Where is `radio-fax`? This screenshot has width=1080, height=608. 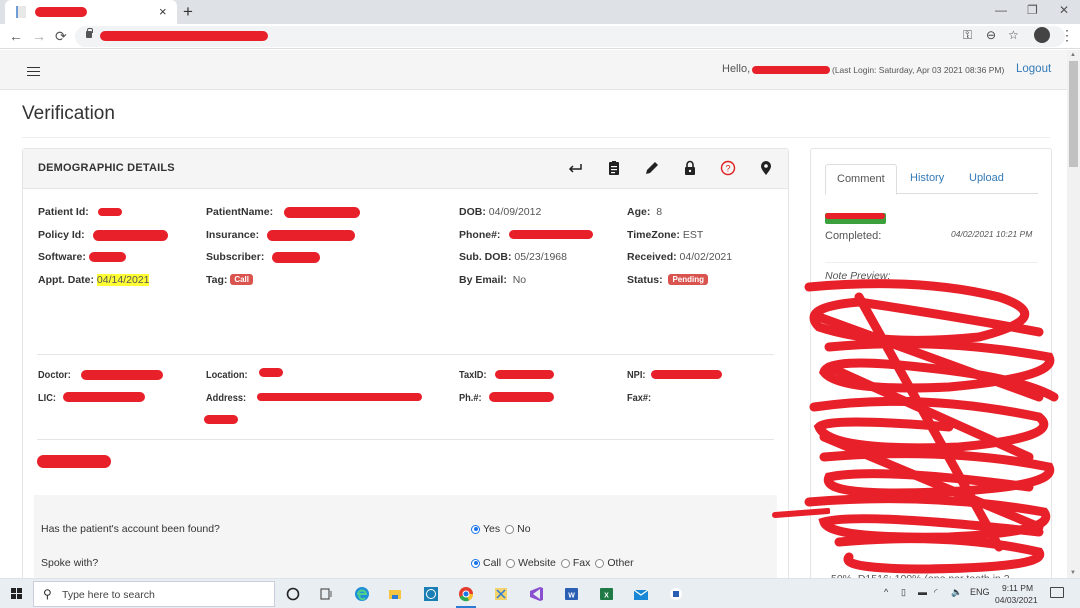 radio-fax is located at coordinates (565, 563).